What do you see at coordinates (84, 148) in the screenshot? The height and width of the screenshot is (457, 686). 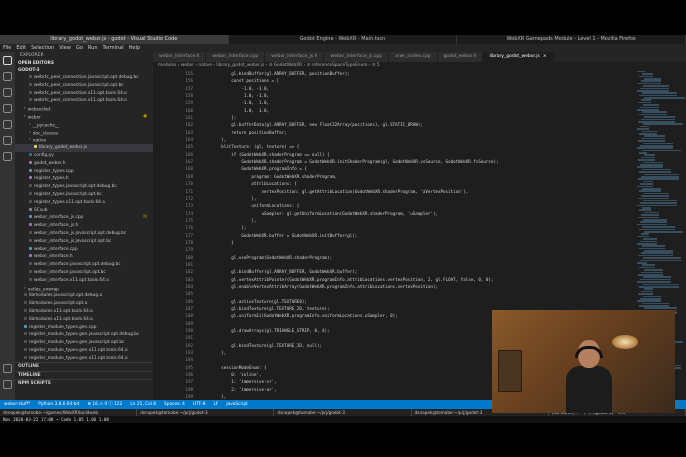 I see `file-tree-item: library_godot_webxr.js` at bounding box center [84, 148].